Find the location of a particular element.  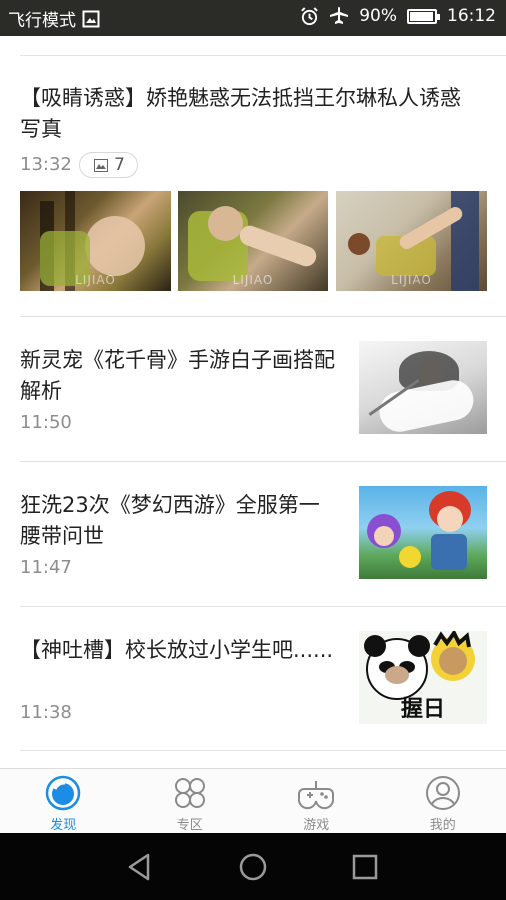

image-count-badge: 7 is located at coordinates (108, 165).